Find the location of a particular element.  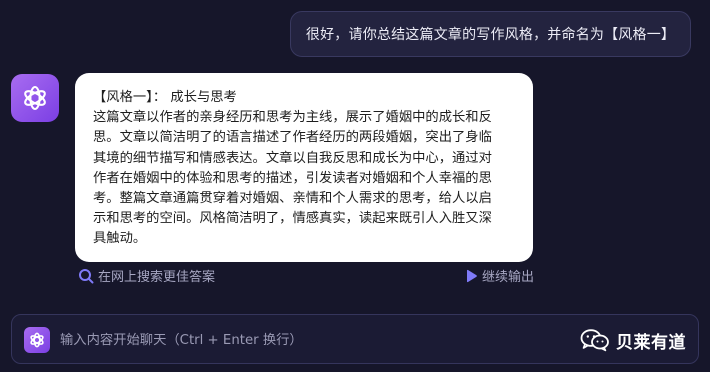

search-icon is located at coordinates (86, 275).